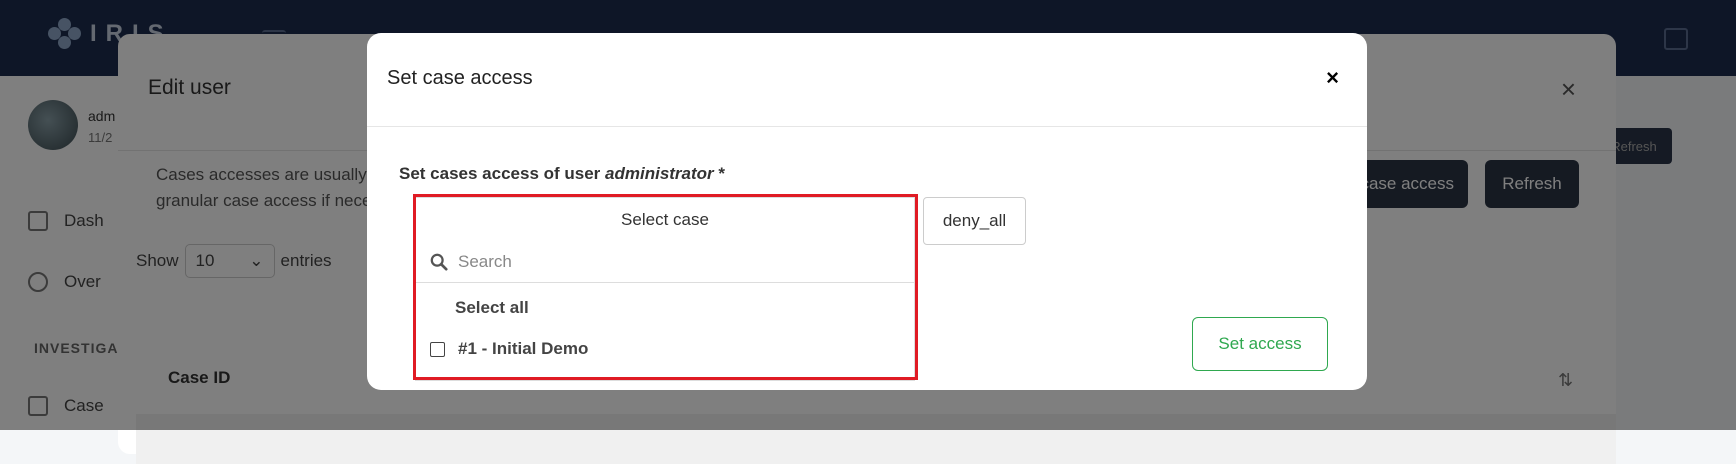 This screenshot has width=1736, height=464. I want to click on cases-access-label: Set cases access of user administrator *, so click(562, 174).